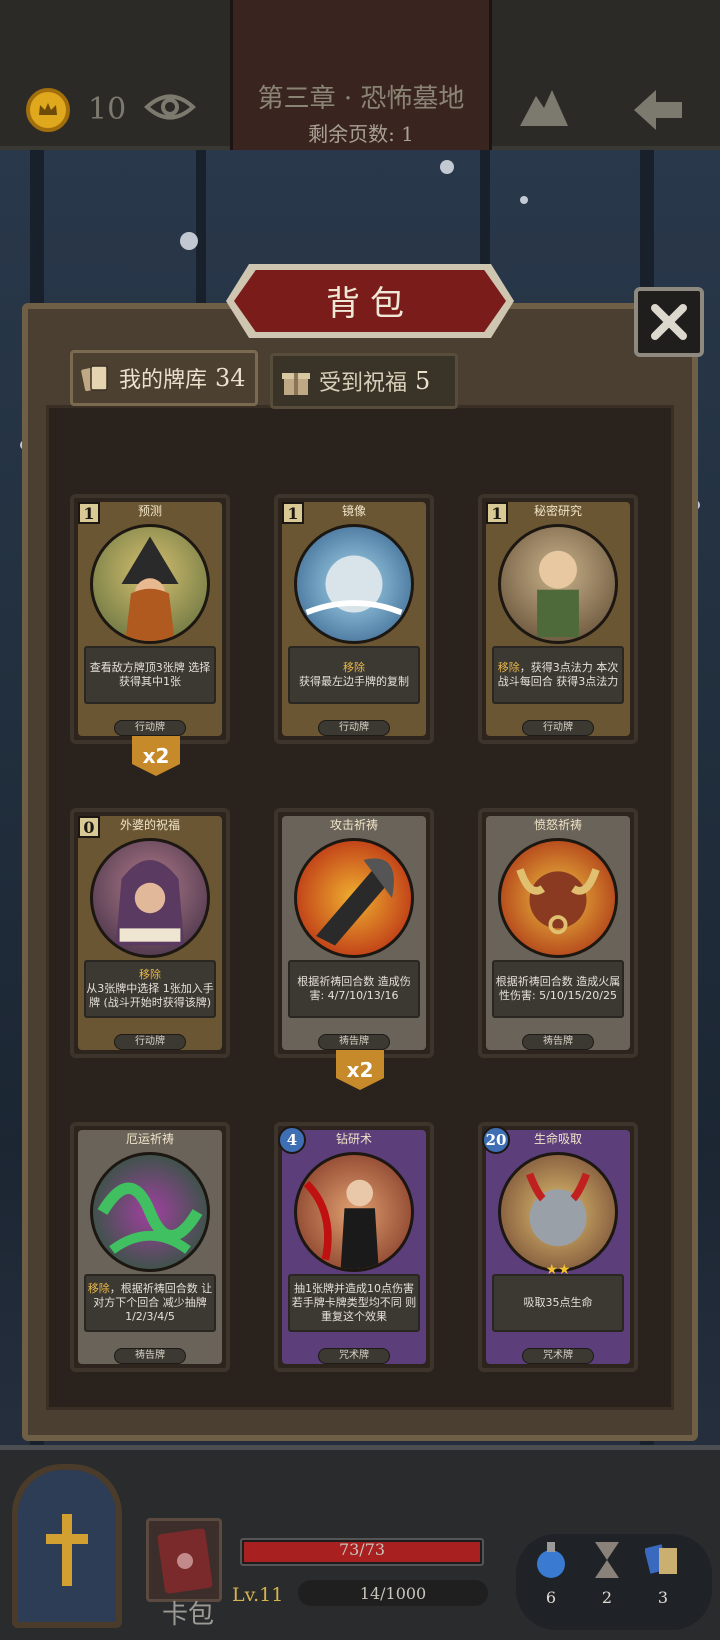 The width and height of the screenshot is (720, 1640). I want to click on card-pack-button, so click(184, 1560).